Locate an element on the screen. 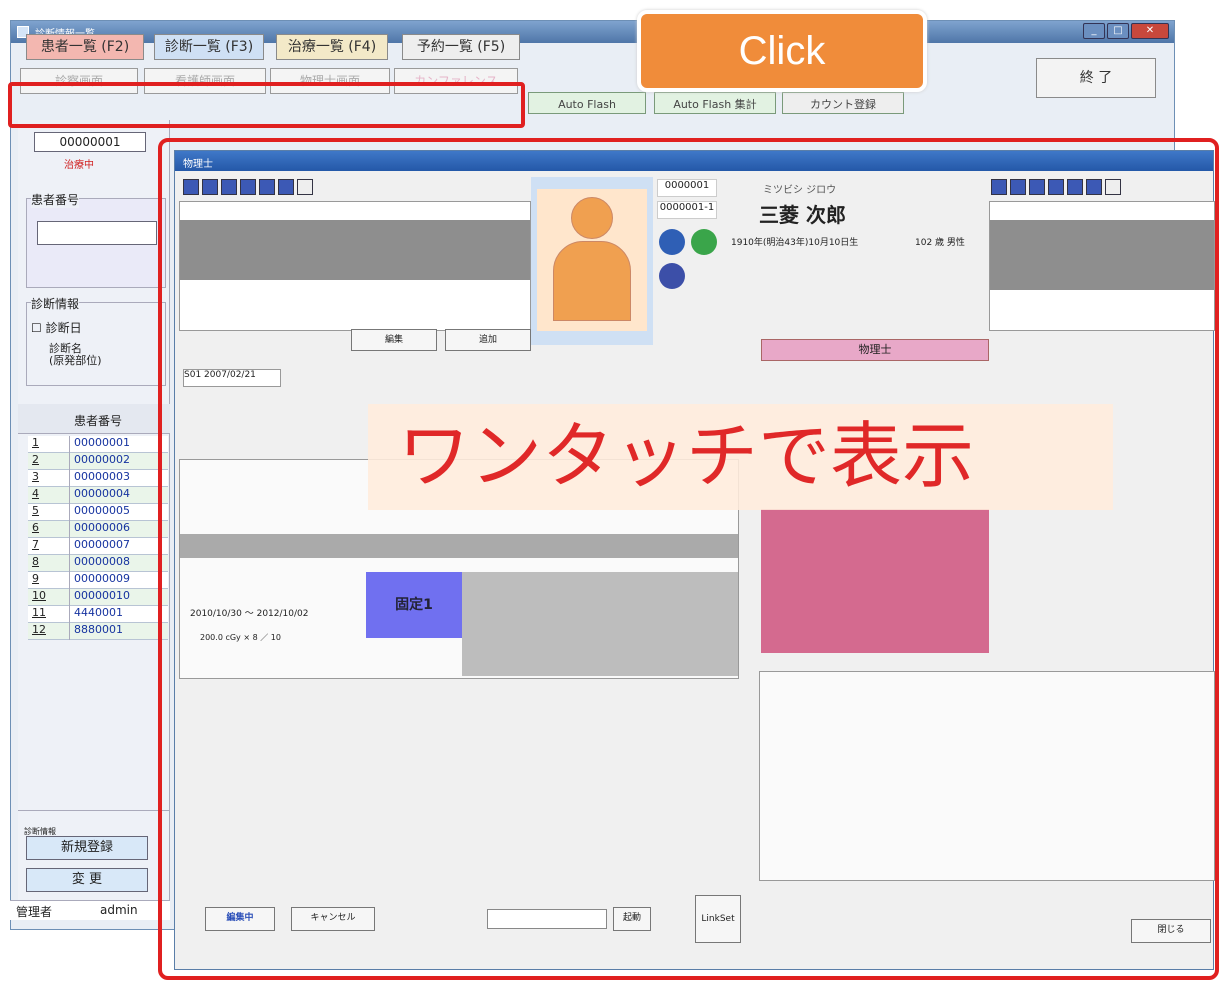  status-bar: 管理者 admin is located at coordinates (90, 910).